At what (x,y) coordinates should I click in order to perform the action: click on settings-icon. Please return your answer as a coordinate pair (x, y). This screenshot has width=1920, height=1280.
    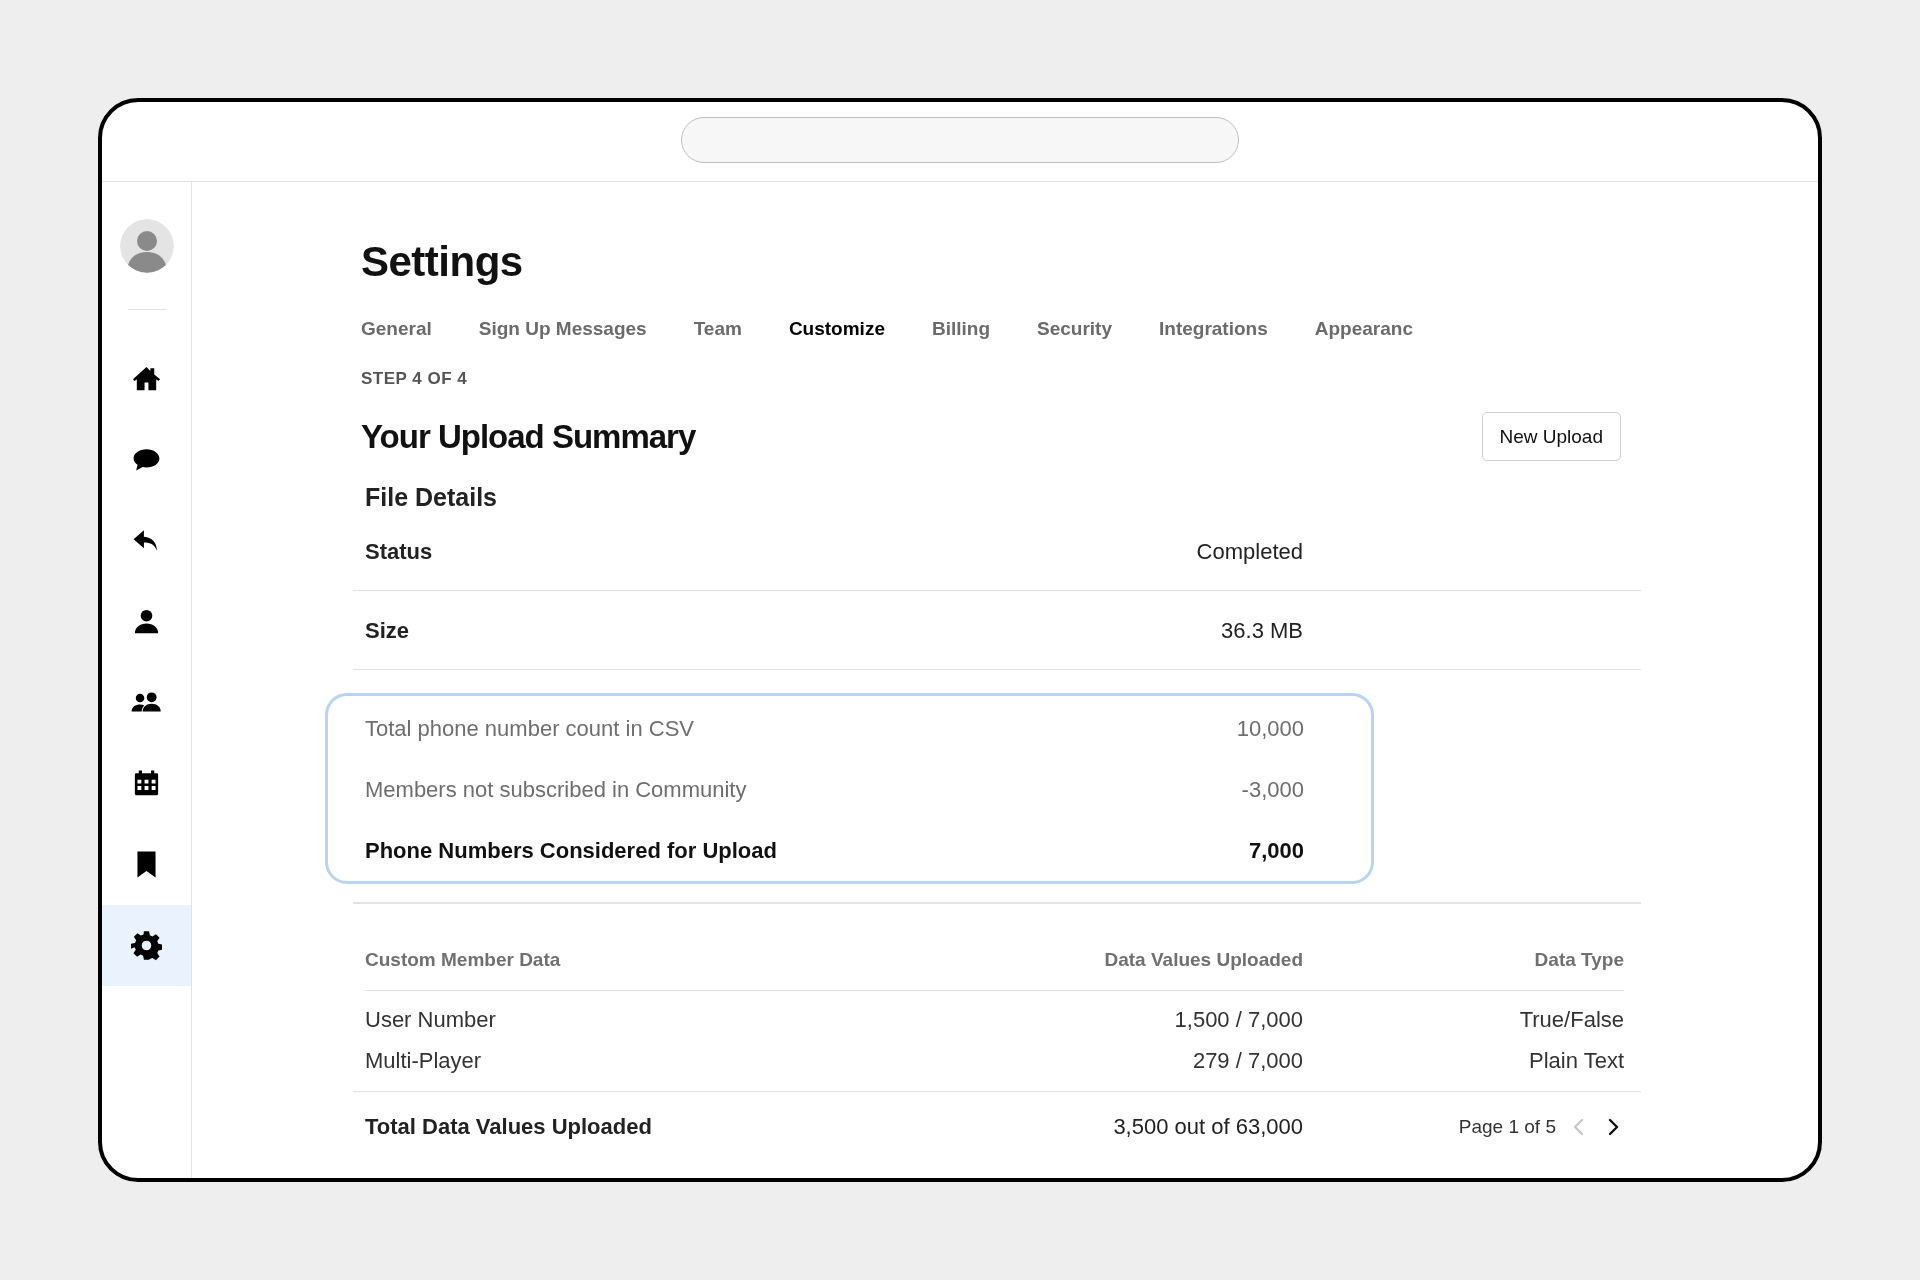
    Looking at the image, I should click on (146, 945).